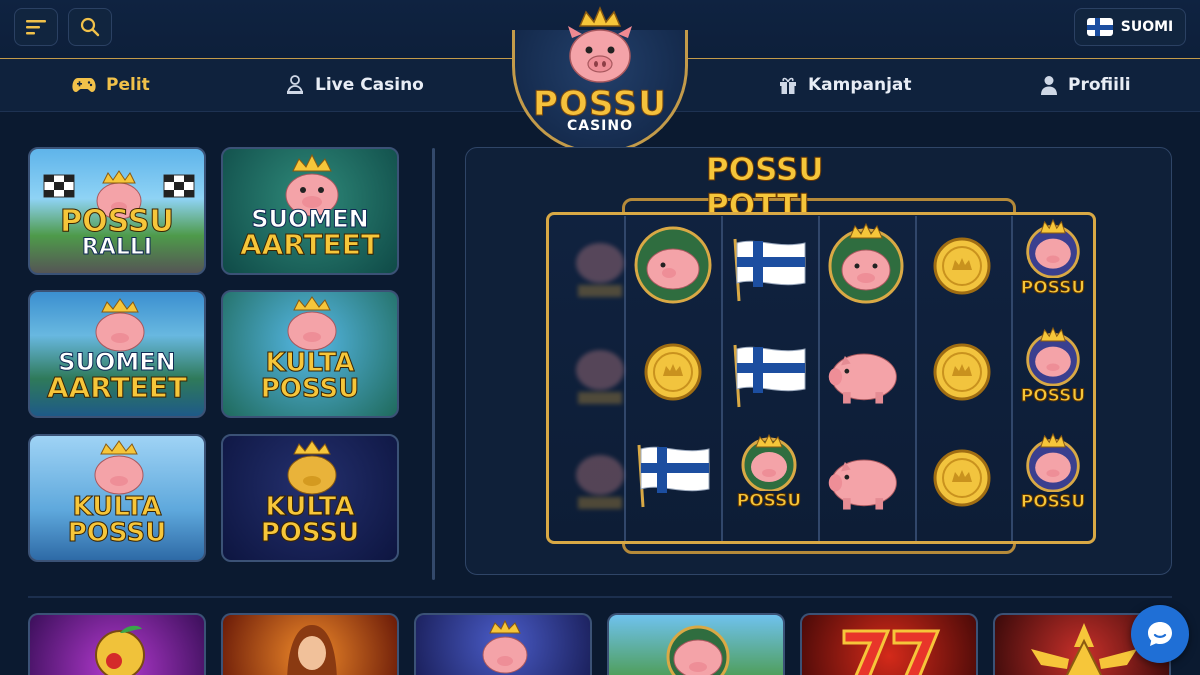  I want to click on nav-item-profiili: Profiili, so click(1085, 85).